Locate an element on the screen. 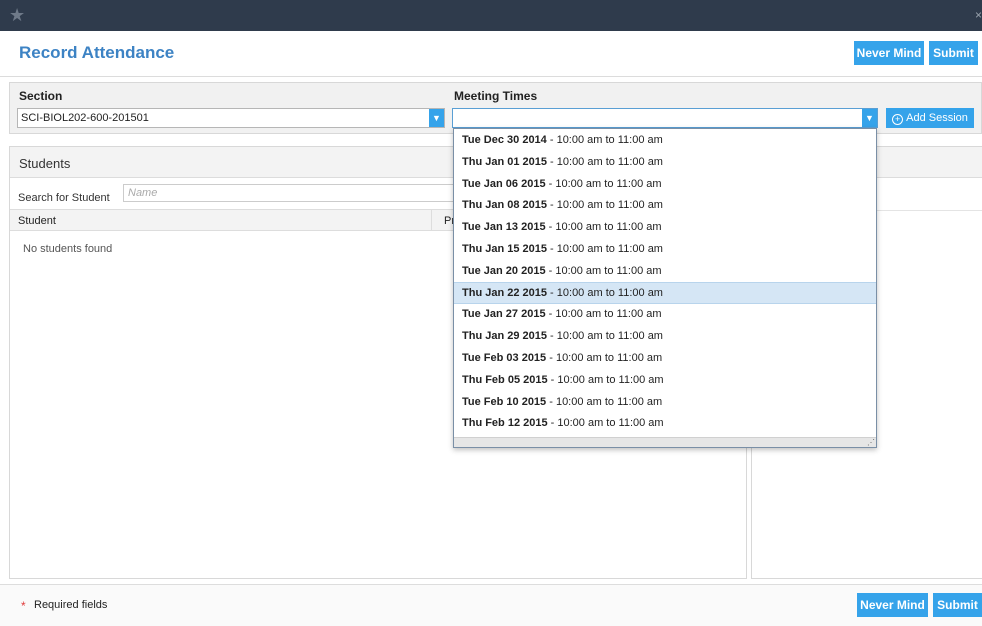 The height and width of the screenshot is (626, 982). add-session-button: + Add Session is located at coordinates (930, 118).